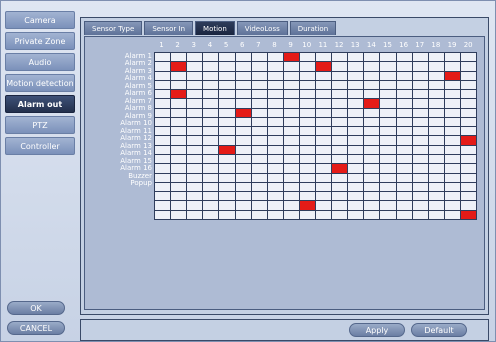 The width and height of the screenshot is (496, 342). What do you see at coordinates (377, 330) in the screenshot?
I see `apply-button: Apply` at bounding box center [377, 330].